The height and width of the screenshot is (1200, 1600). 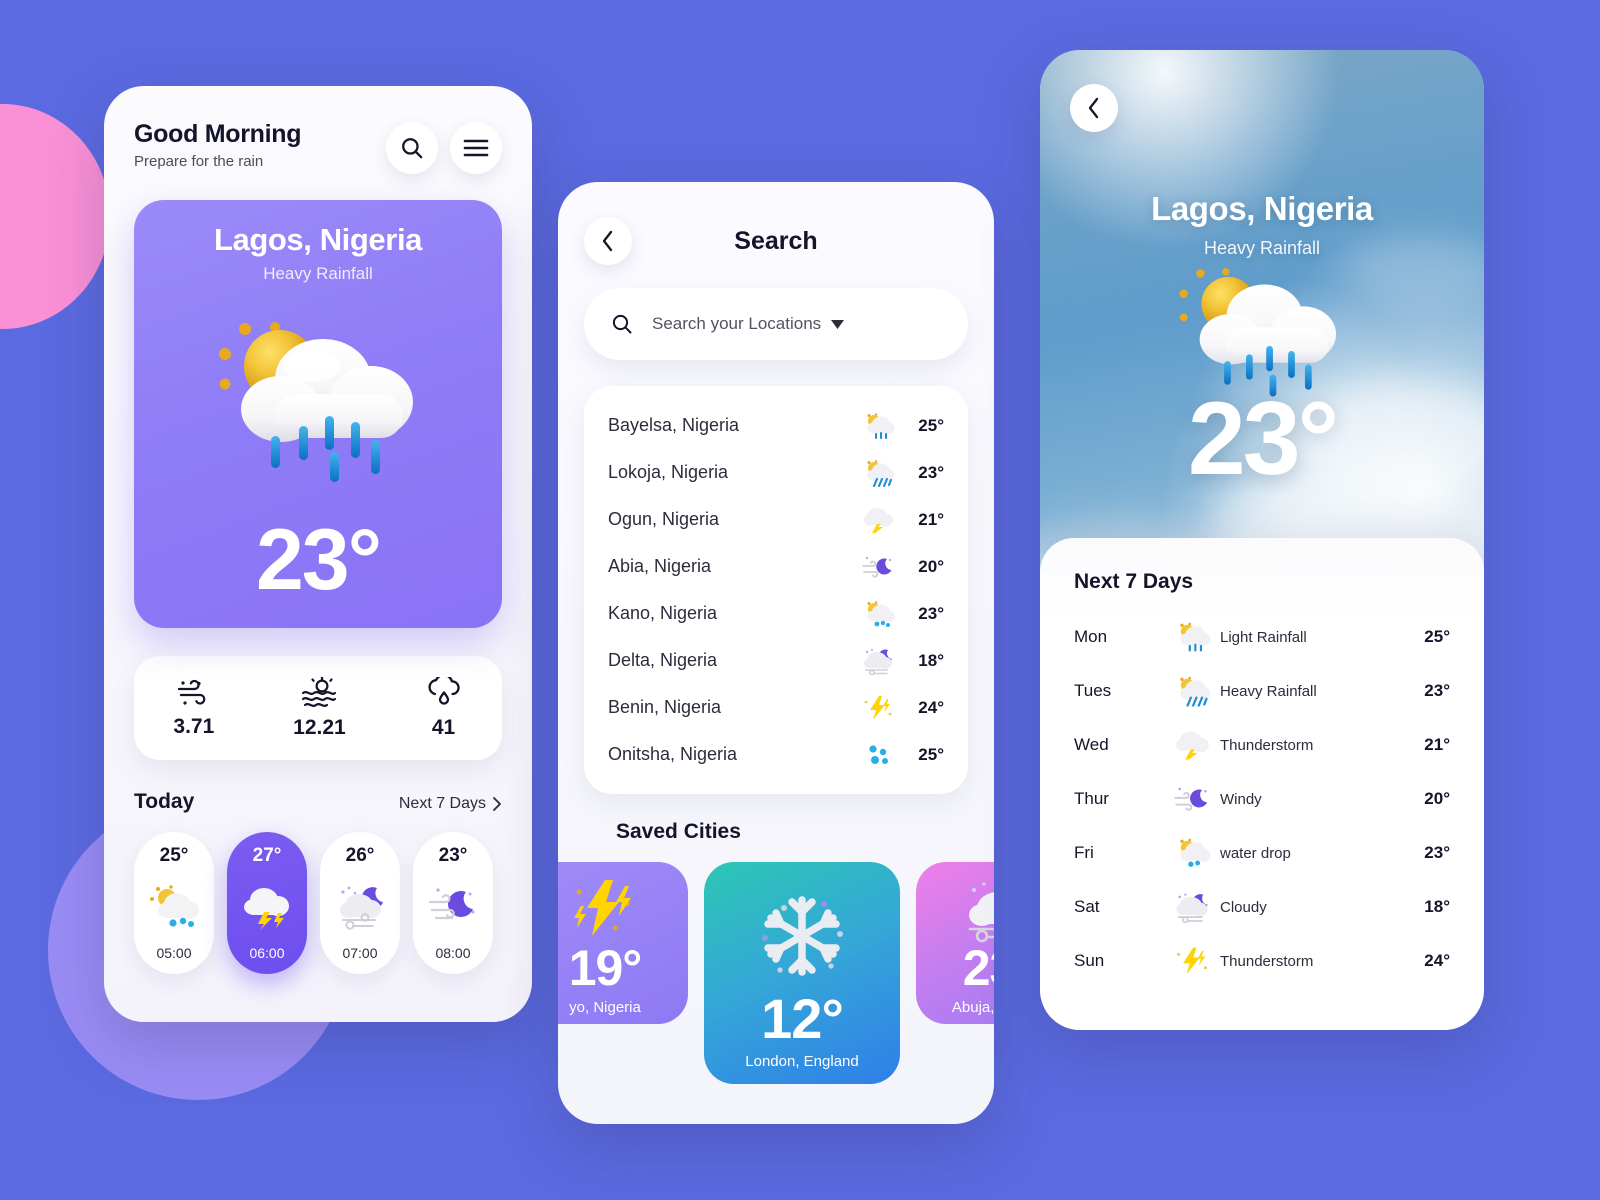 I want to click on hourly-card: 23° 08:00, so click(x=453, y=903).